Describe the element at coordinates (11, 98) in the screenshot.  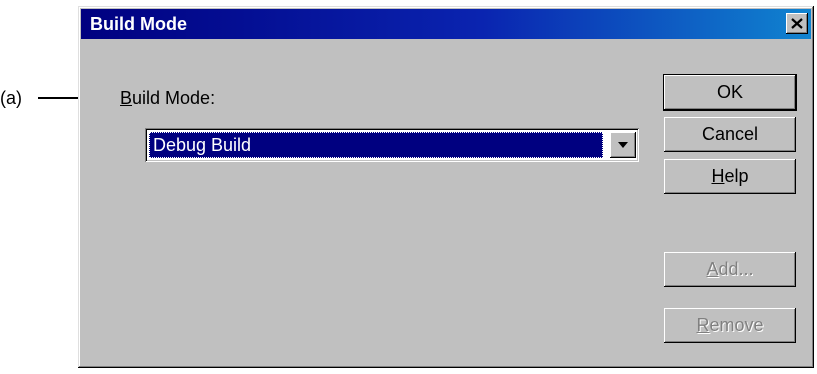
I see `callout-label: (a)` at that location.